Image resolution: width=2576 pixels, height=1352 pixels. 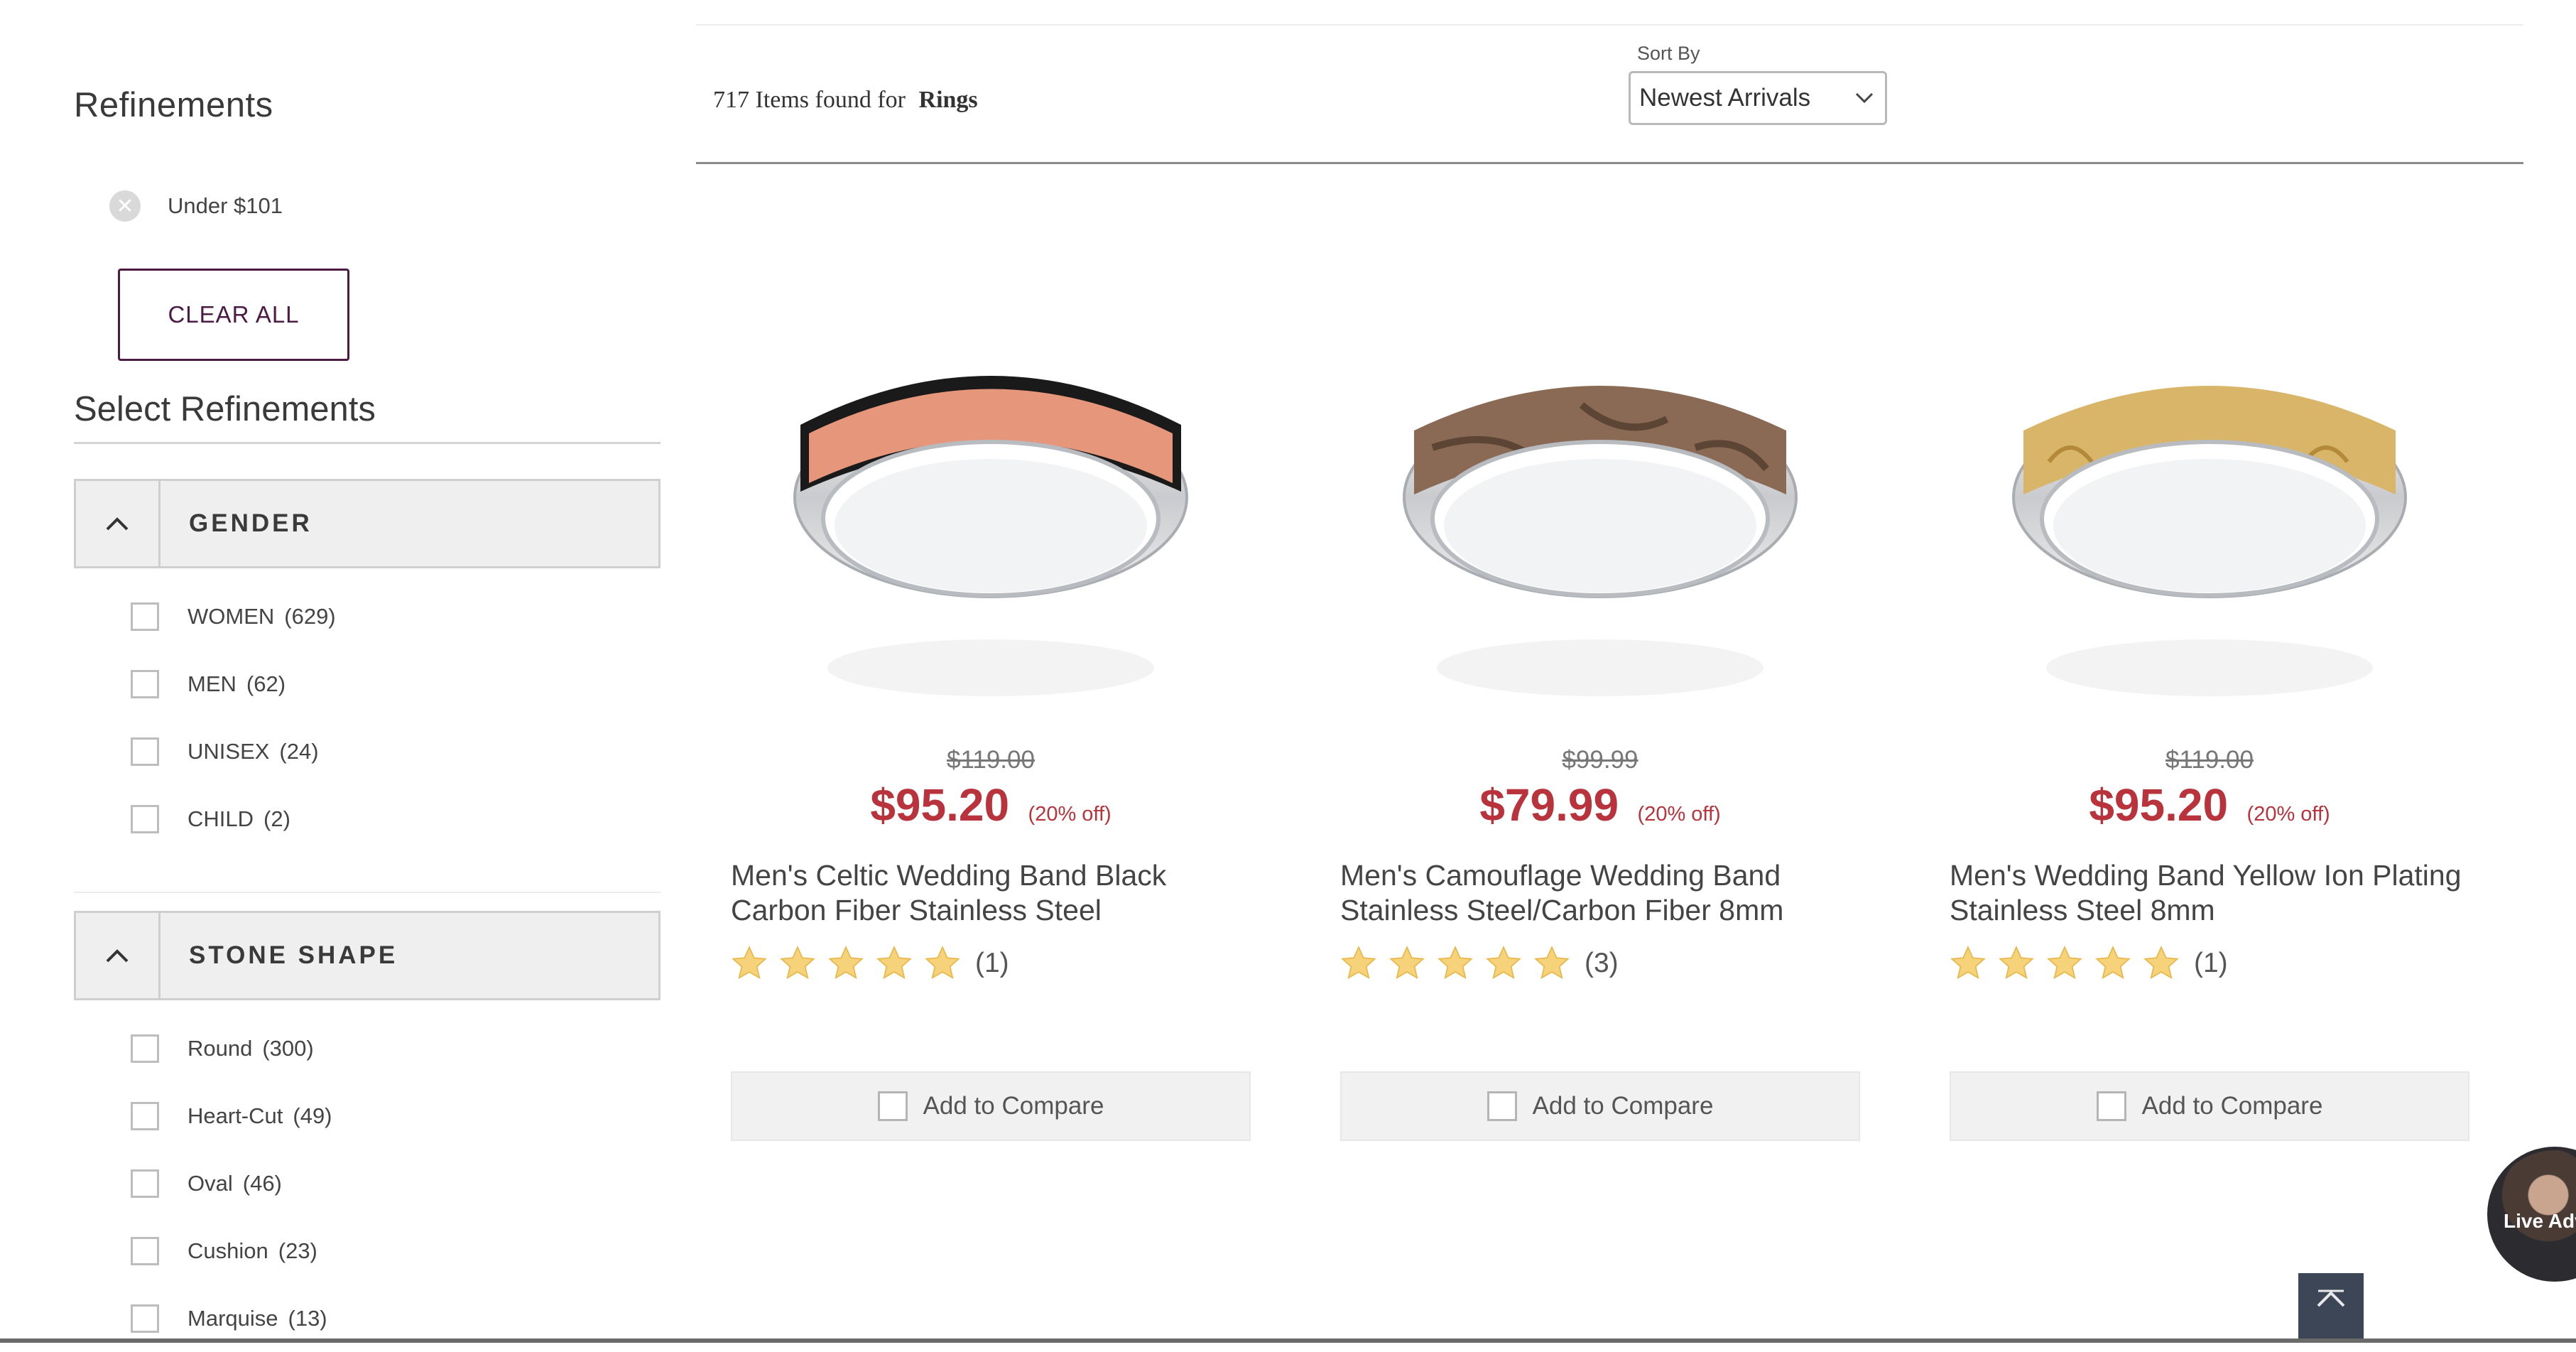 I want to click on live-advisor-button: Live Adv, so click(x=2531, y=1214).